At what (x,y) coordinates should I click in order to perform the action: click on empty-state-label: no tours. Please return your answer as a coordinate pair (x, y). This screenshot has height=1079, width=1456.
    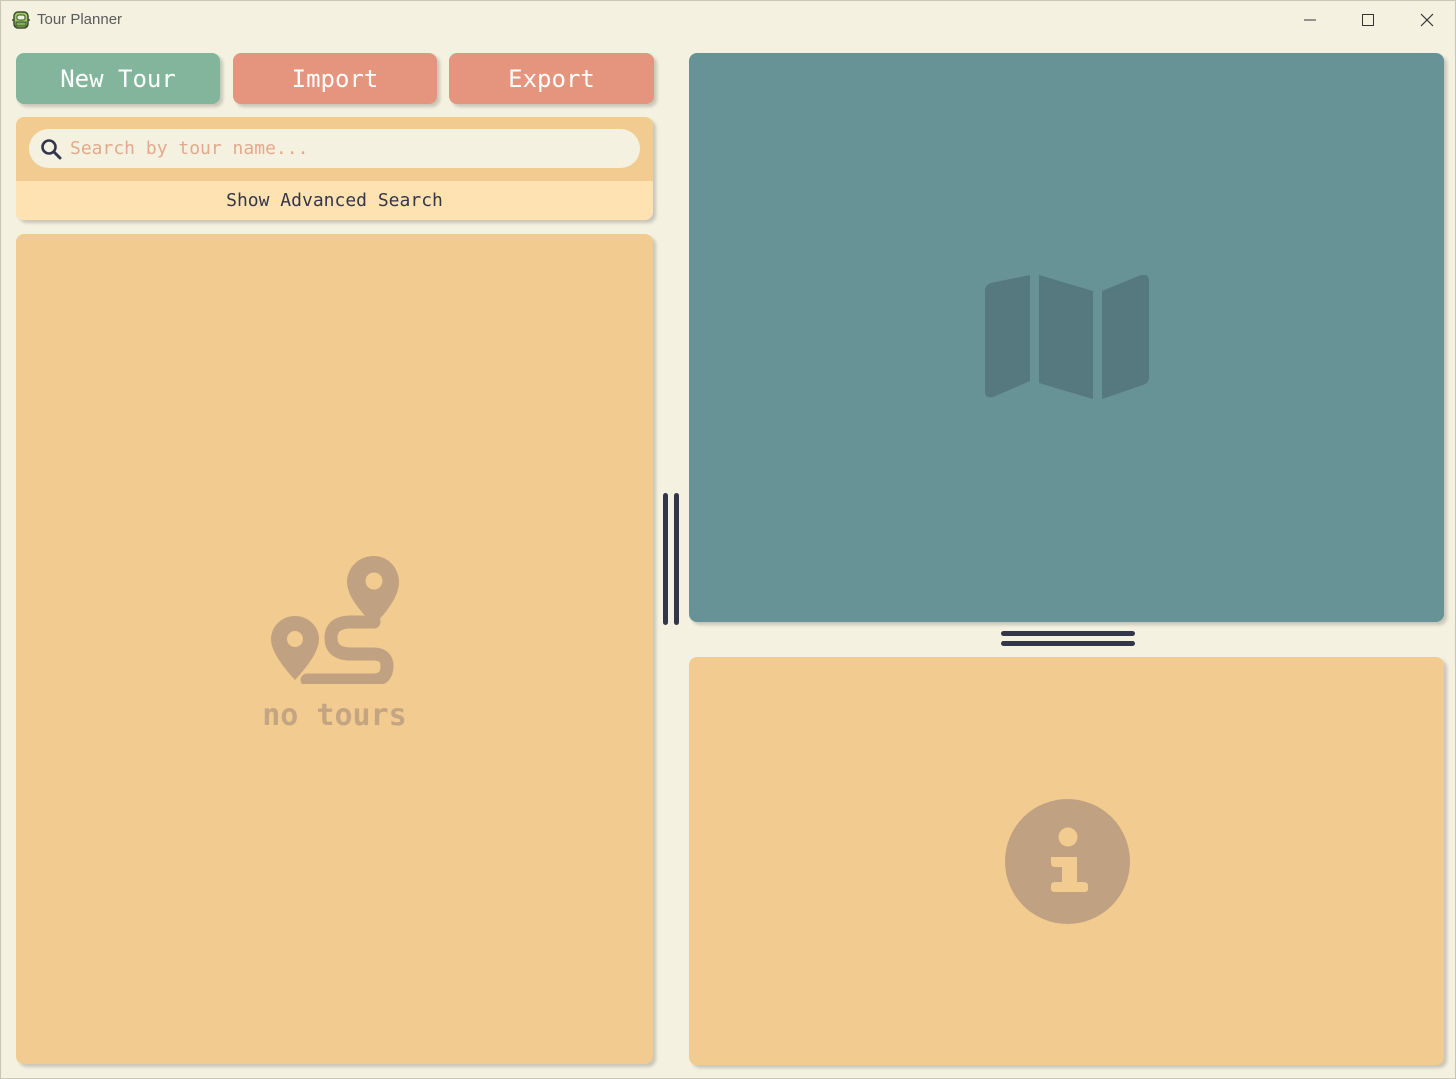
    Looking at the image, I should click on (334, 715).